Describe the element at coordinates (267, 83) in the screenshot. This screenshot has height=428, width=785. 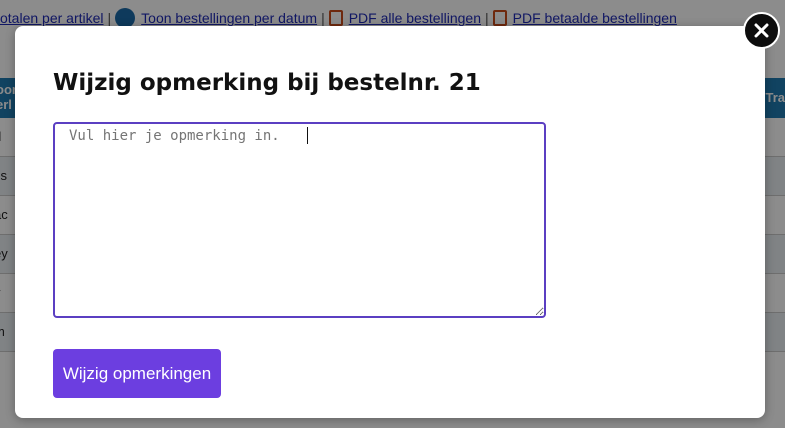
I see `modal-title: Wijzig opmerking bij bestelnr. 21` at that location.